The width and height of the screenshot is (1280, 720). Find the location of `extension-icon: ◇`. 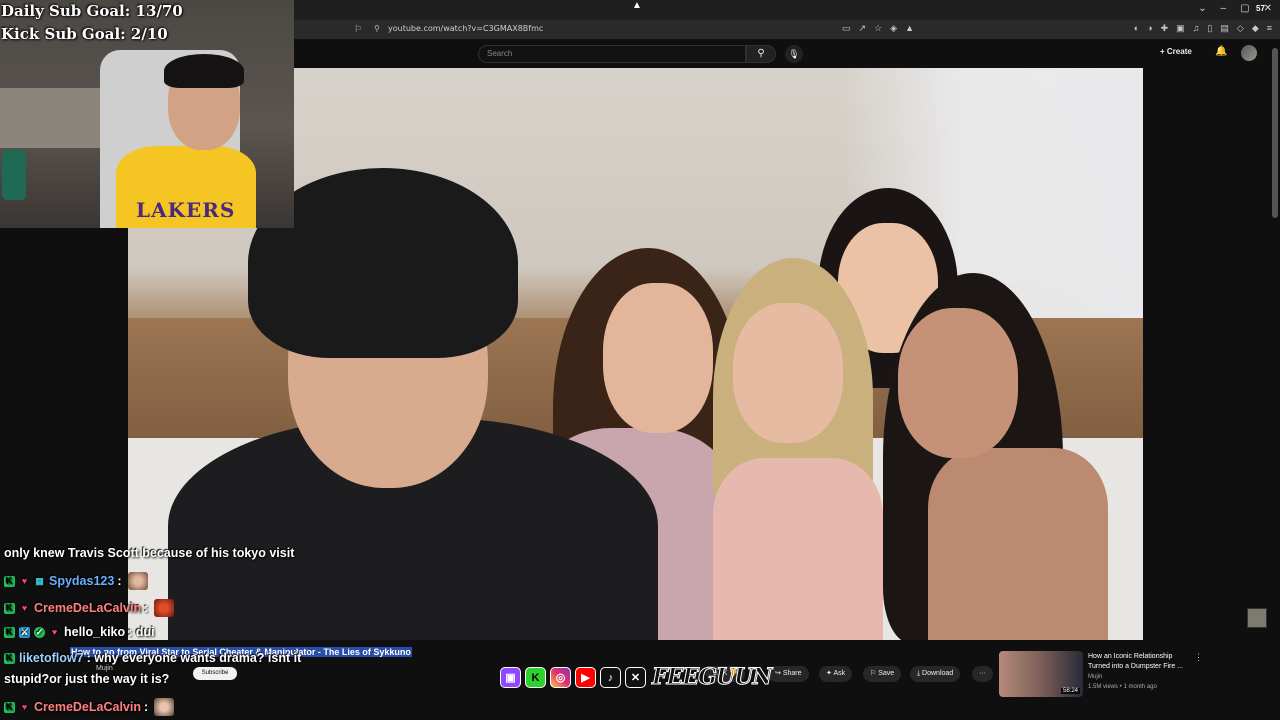

extension-icon: ◇ is located at coordinates (1240, 28).